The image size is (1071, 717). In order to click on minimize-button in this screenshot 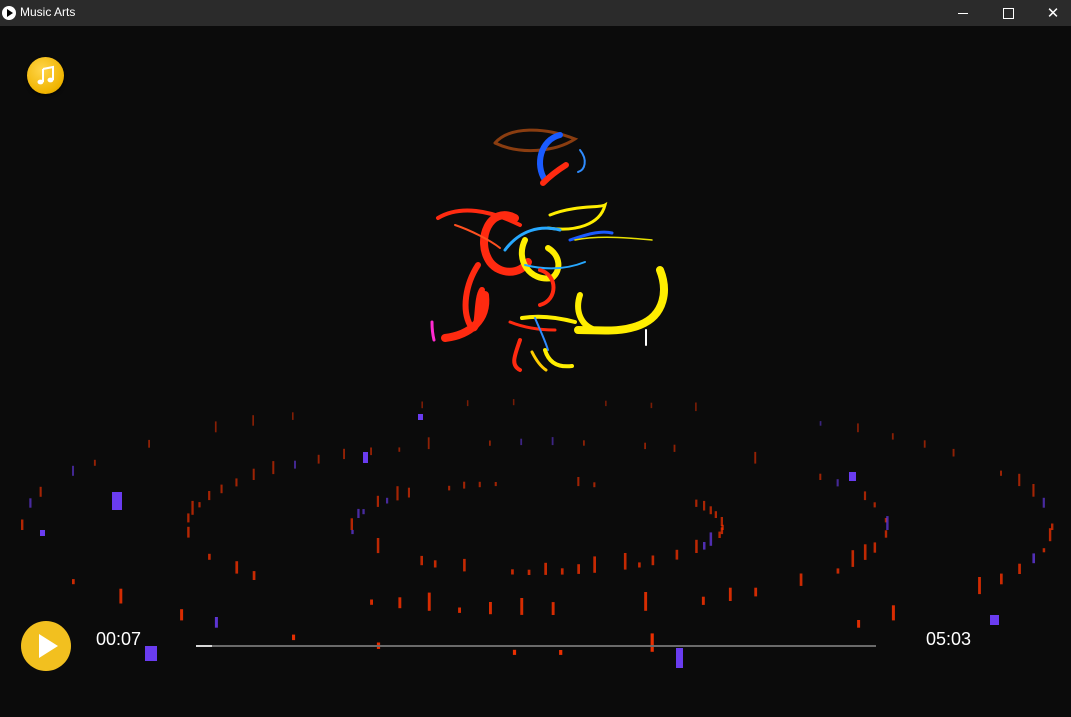, I will do `click(963, 13)`.